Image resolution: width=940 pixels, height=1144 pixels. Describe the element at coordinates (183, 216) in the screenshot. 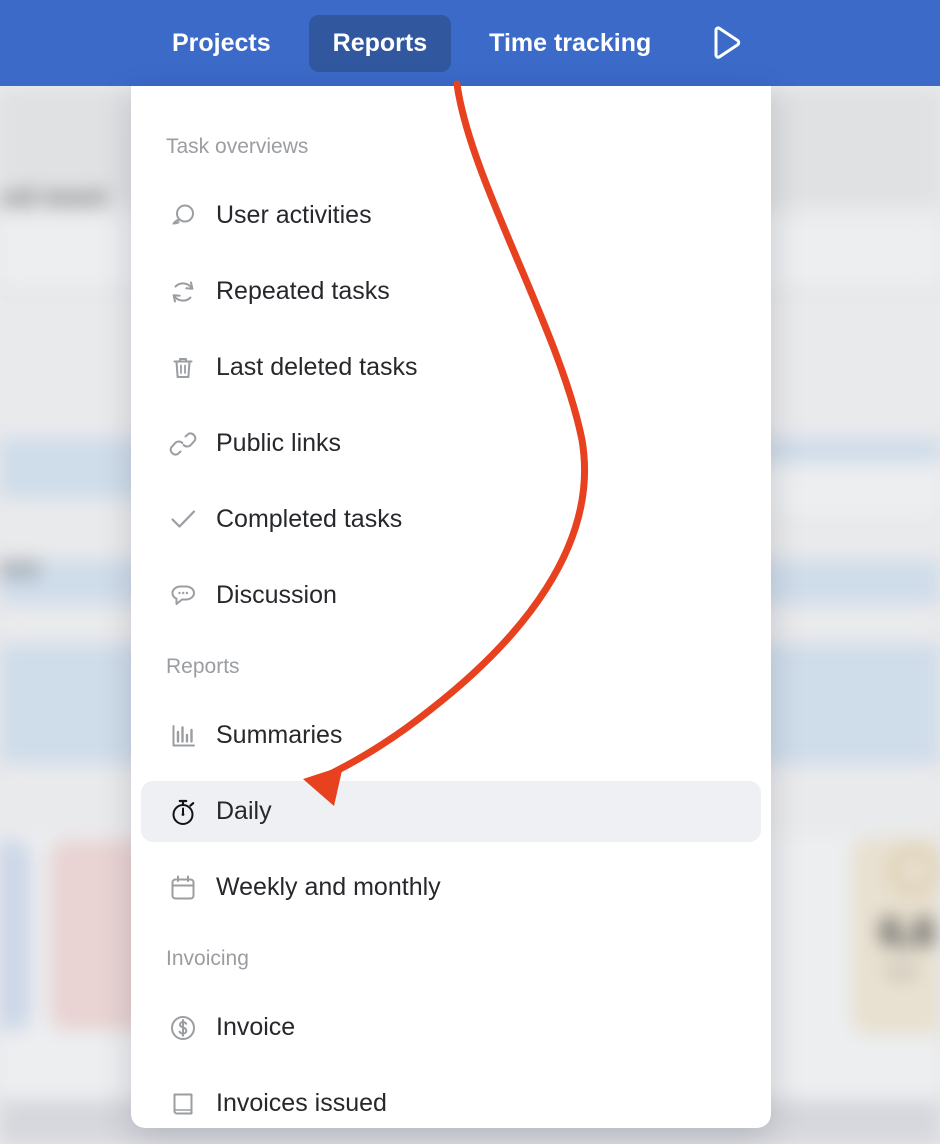

I see `speech-search-icon` at that location.